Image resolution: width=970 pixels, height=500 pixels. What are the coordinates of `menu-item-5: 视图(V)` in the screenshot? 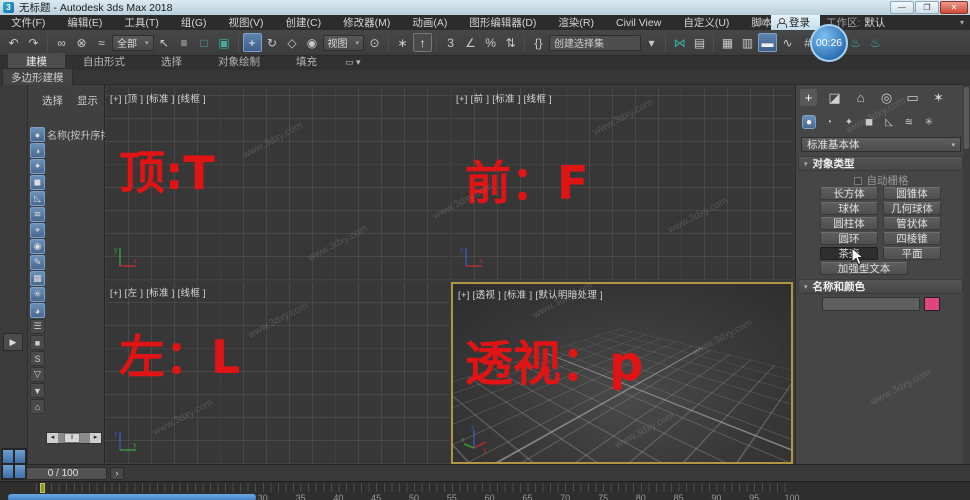 It's located at (246, 22).